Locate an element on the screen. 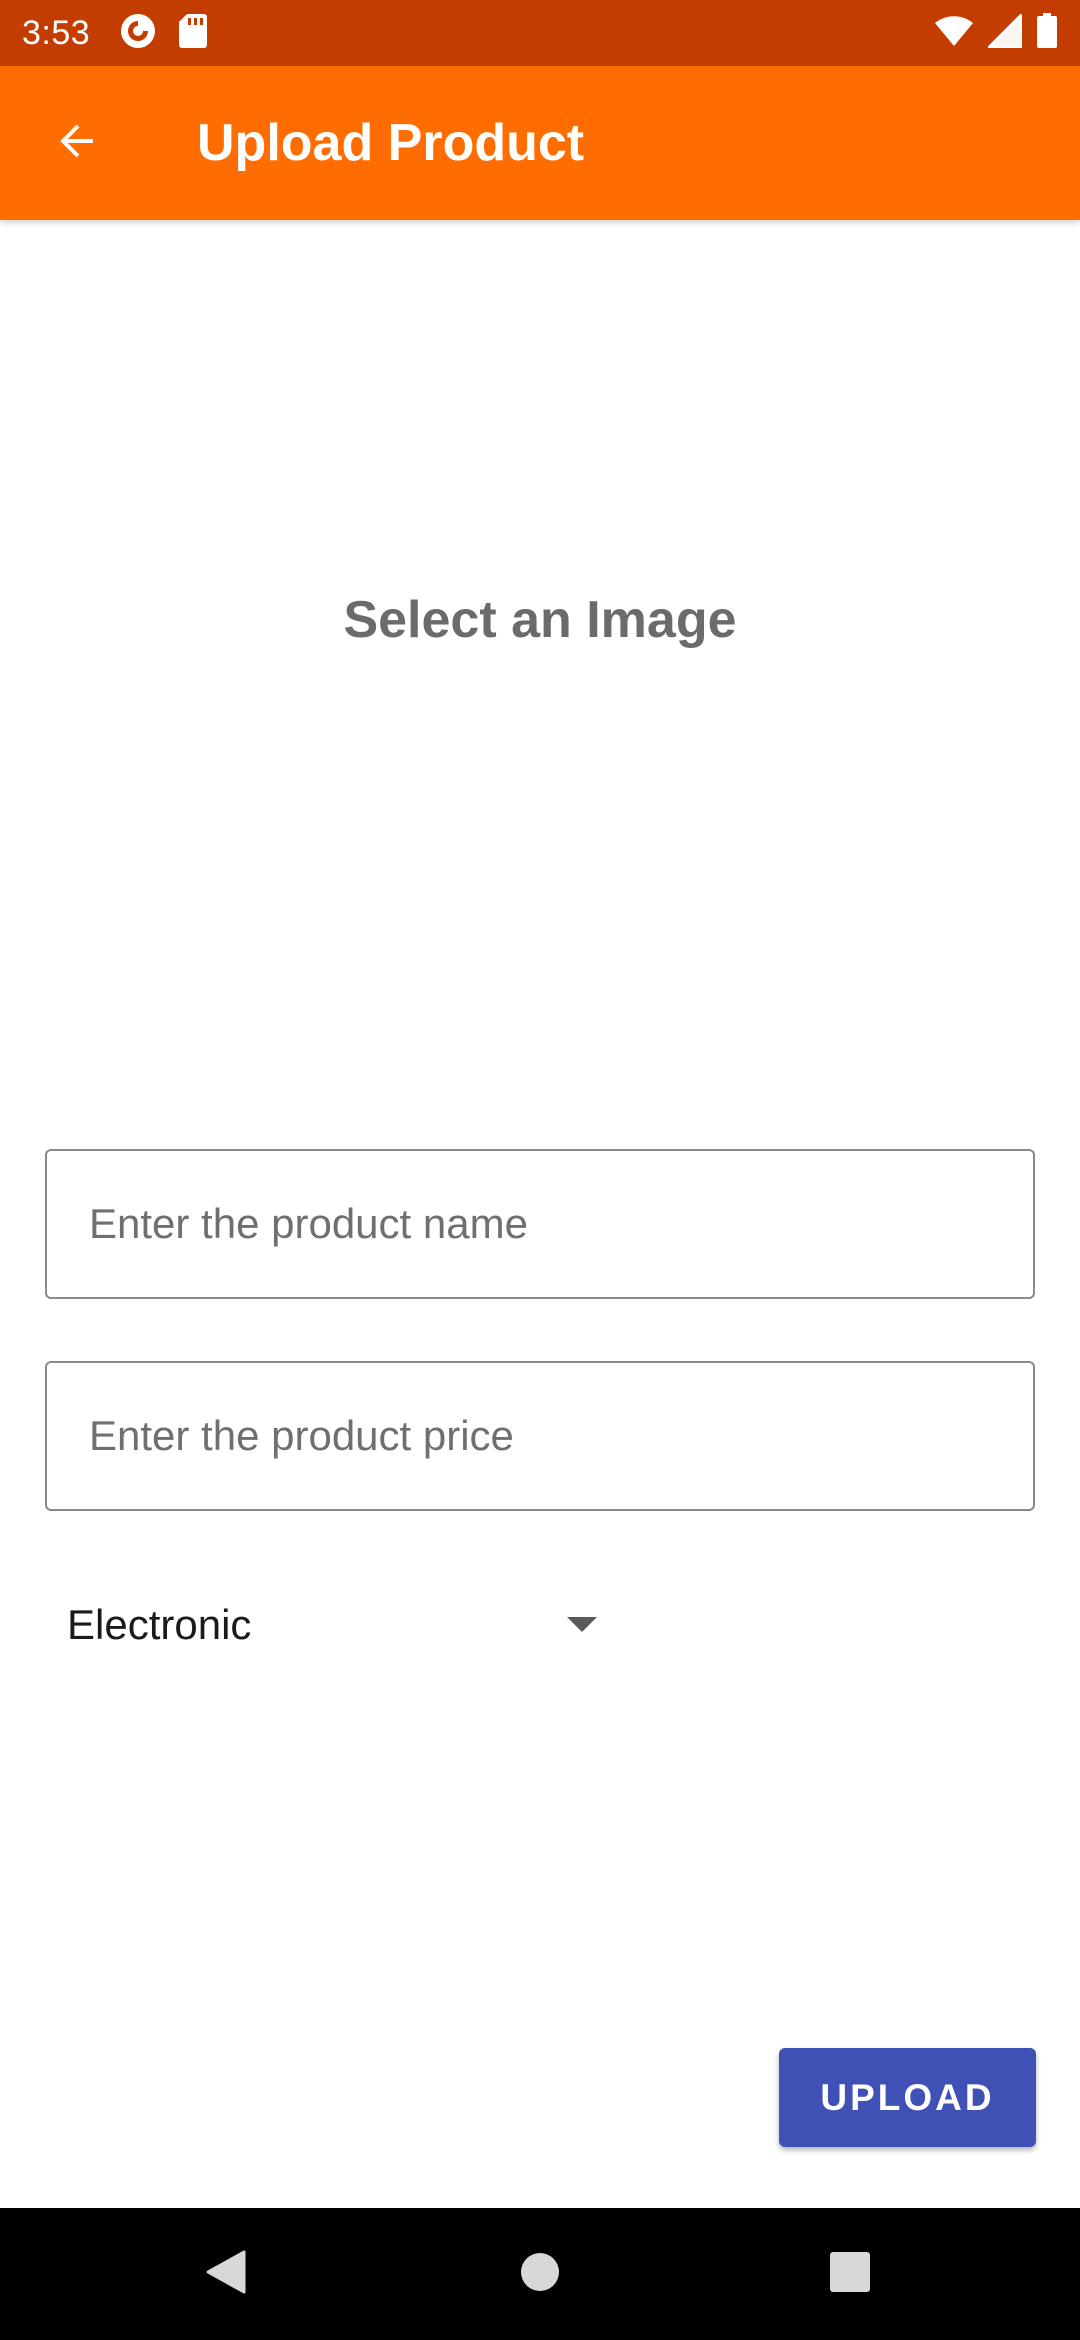 The height and width of the screenshot is (2340, 1080). status-left-icons is located at coordinates (164, 33).